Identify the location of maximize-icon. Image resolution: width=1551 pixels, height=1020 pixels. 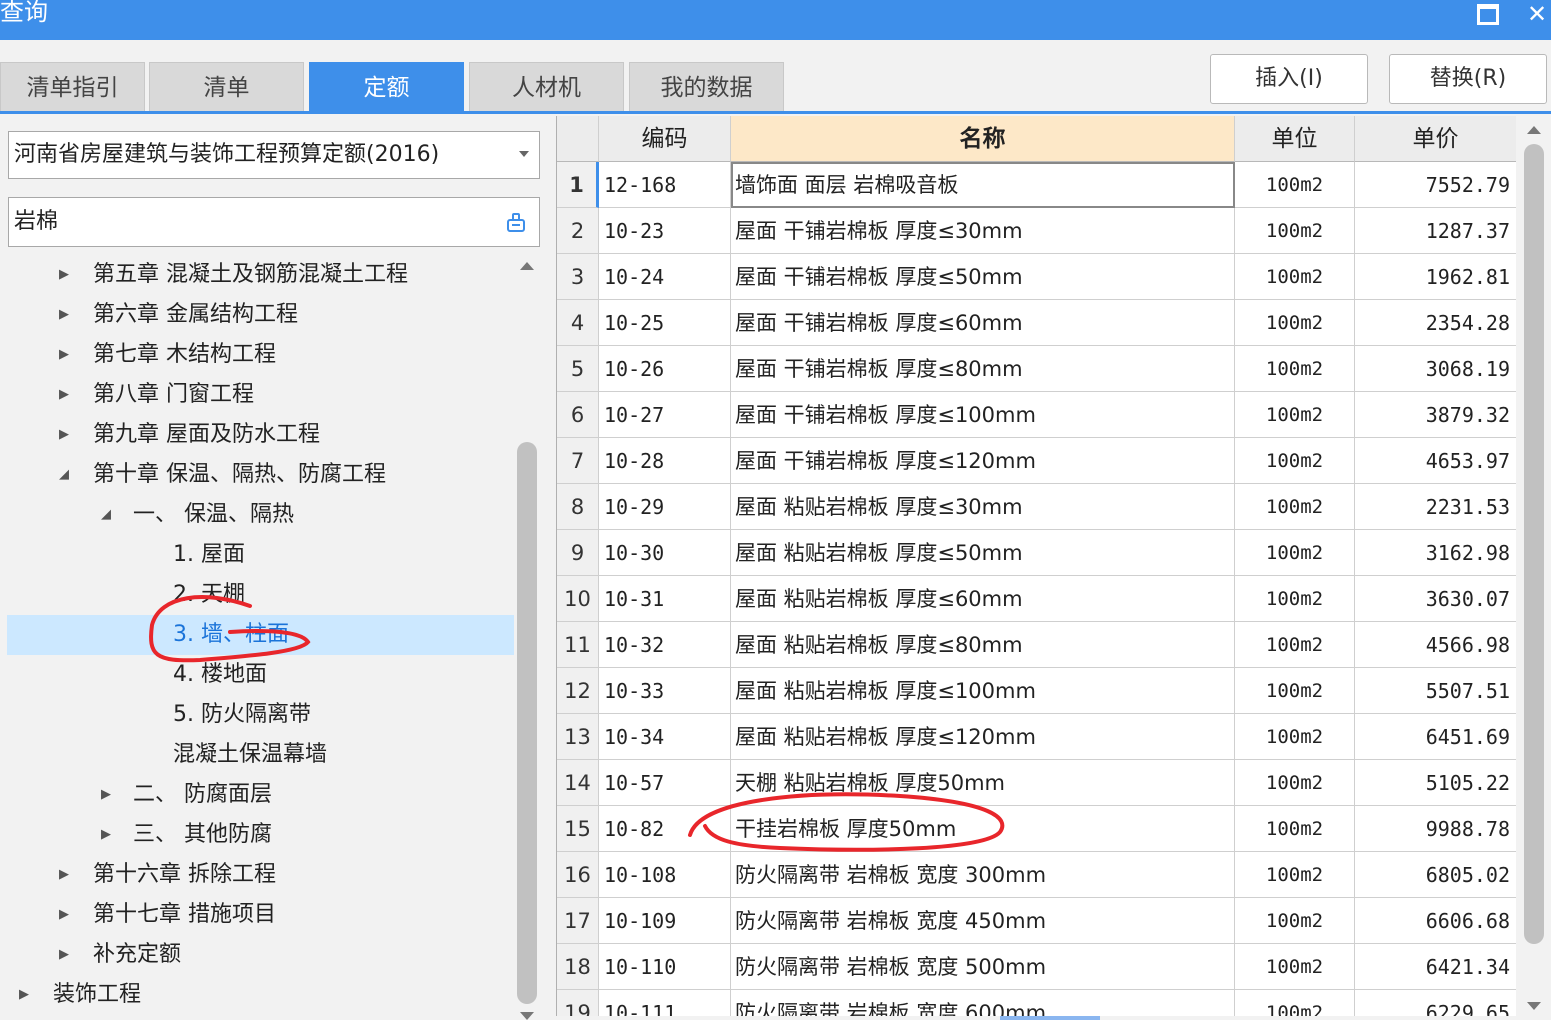
(1486, 16).